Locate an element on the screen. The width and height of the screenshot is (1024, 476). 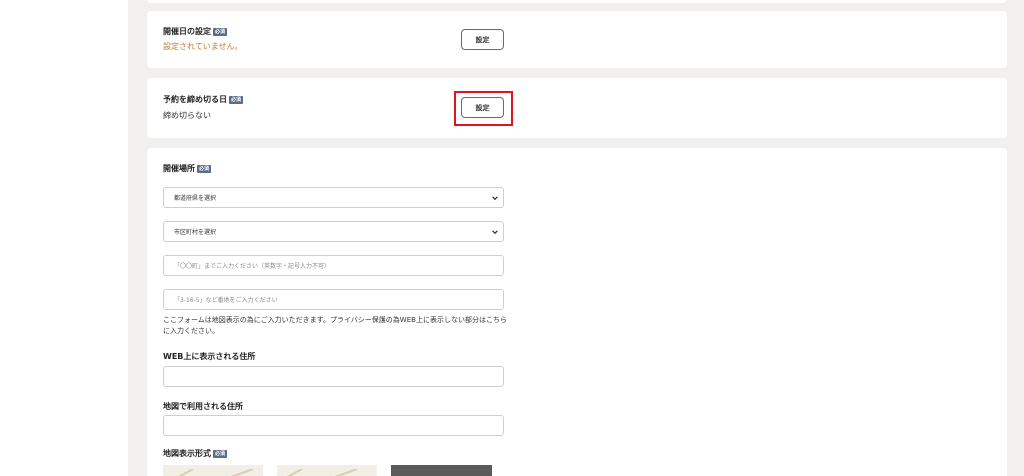
event-date-title: 開催日の設定 必須 is located at coordinates (195, 31).